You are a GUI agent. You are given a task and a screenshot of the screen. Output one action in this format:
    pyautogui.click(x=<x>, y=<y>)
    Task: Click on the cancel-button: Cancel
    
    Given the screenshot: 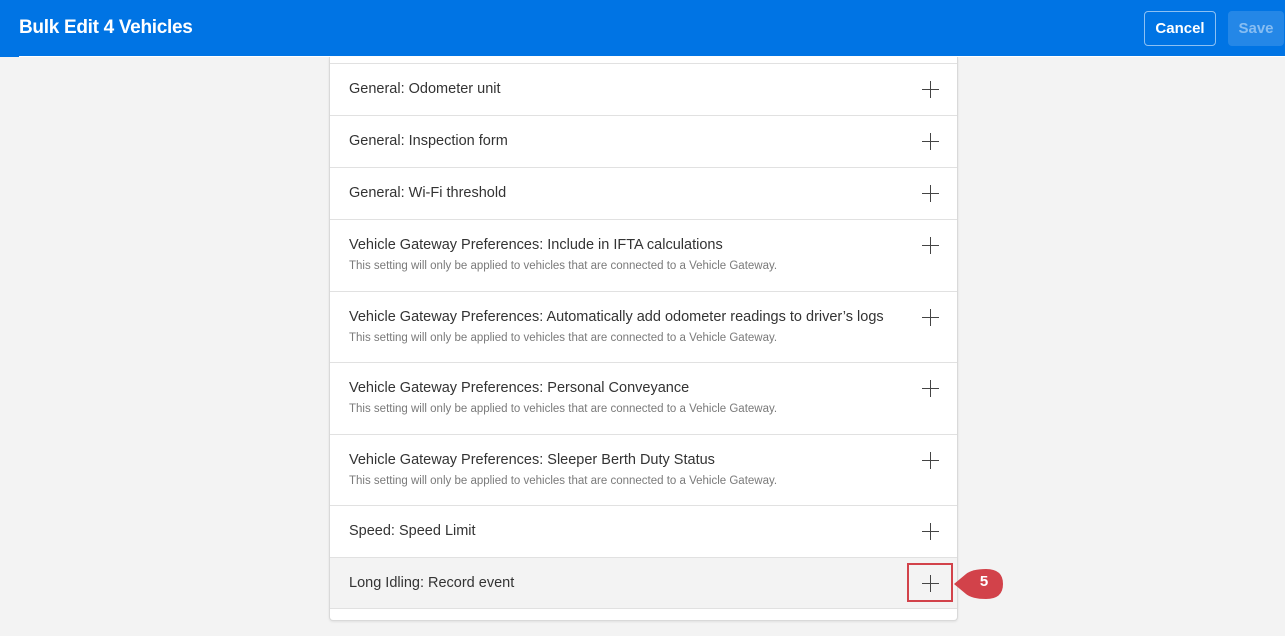 What is the action you would take?
    pyautogui.click(x=1180, y=28)
    